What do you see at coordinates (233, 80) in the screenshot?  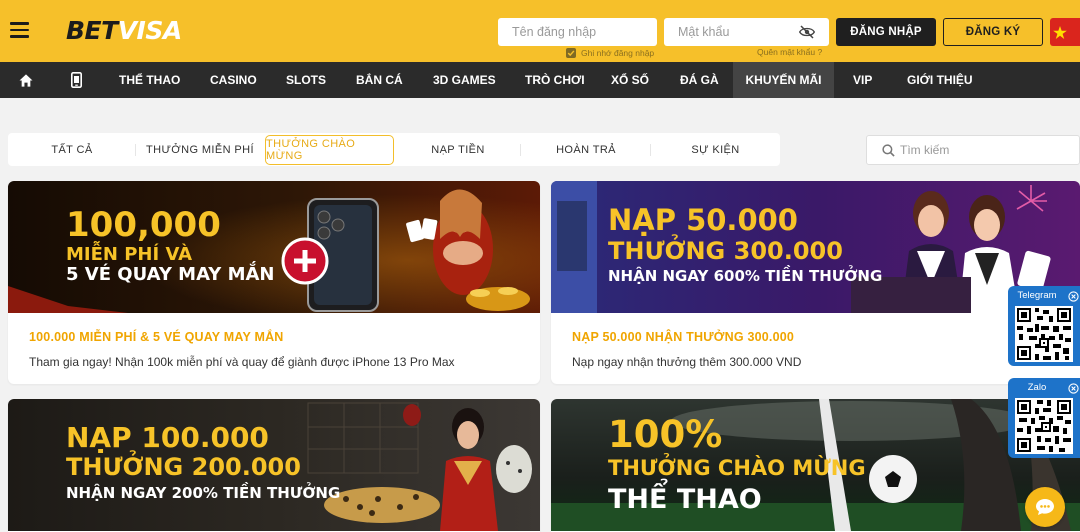 I see `nav-item-casino: CASINO` at bounding box center [233, 80].